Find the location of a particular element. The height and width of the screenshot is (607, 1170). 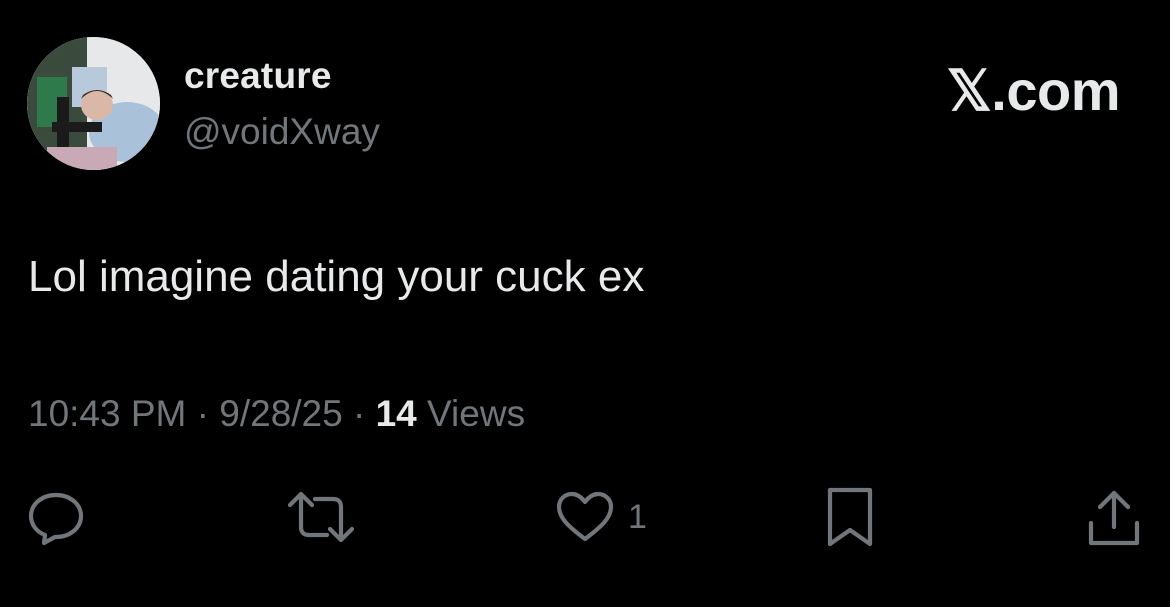

x-logo: 𝕏.com is located at coordinates (1033, 90).